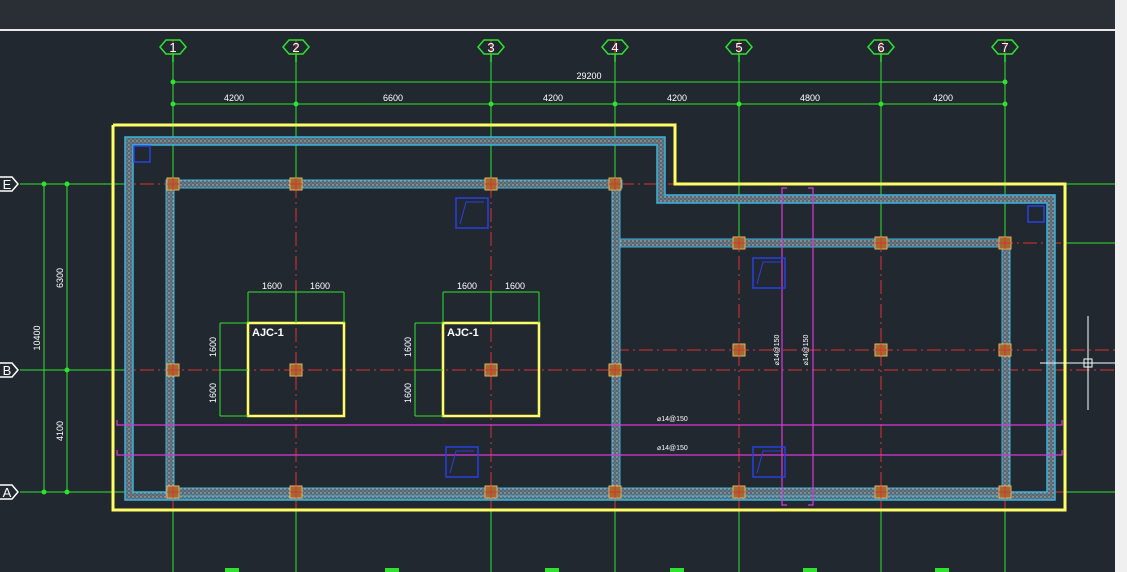  What do you see at coordinates (588, 76) in the screenshot?
I see `overall-dimension-text: 29200` at bounding box center [588, 76].